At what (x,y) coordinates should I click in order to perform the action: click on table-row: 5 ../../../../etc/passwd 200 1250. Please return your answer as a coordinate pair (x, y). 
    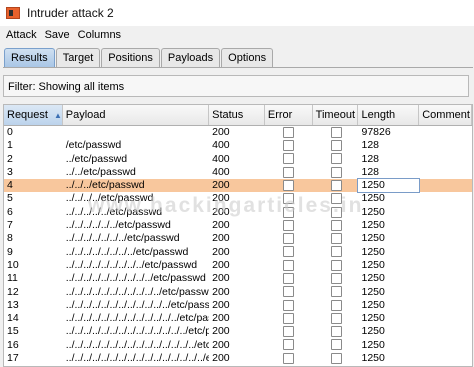
    Looking at the image, I should click on (238, 198).